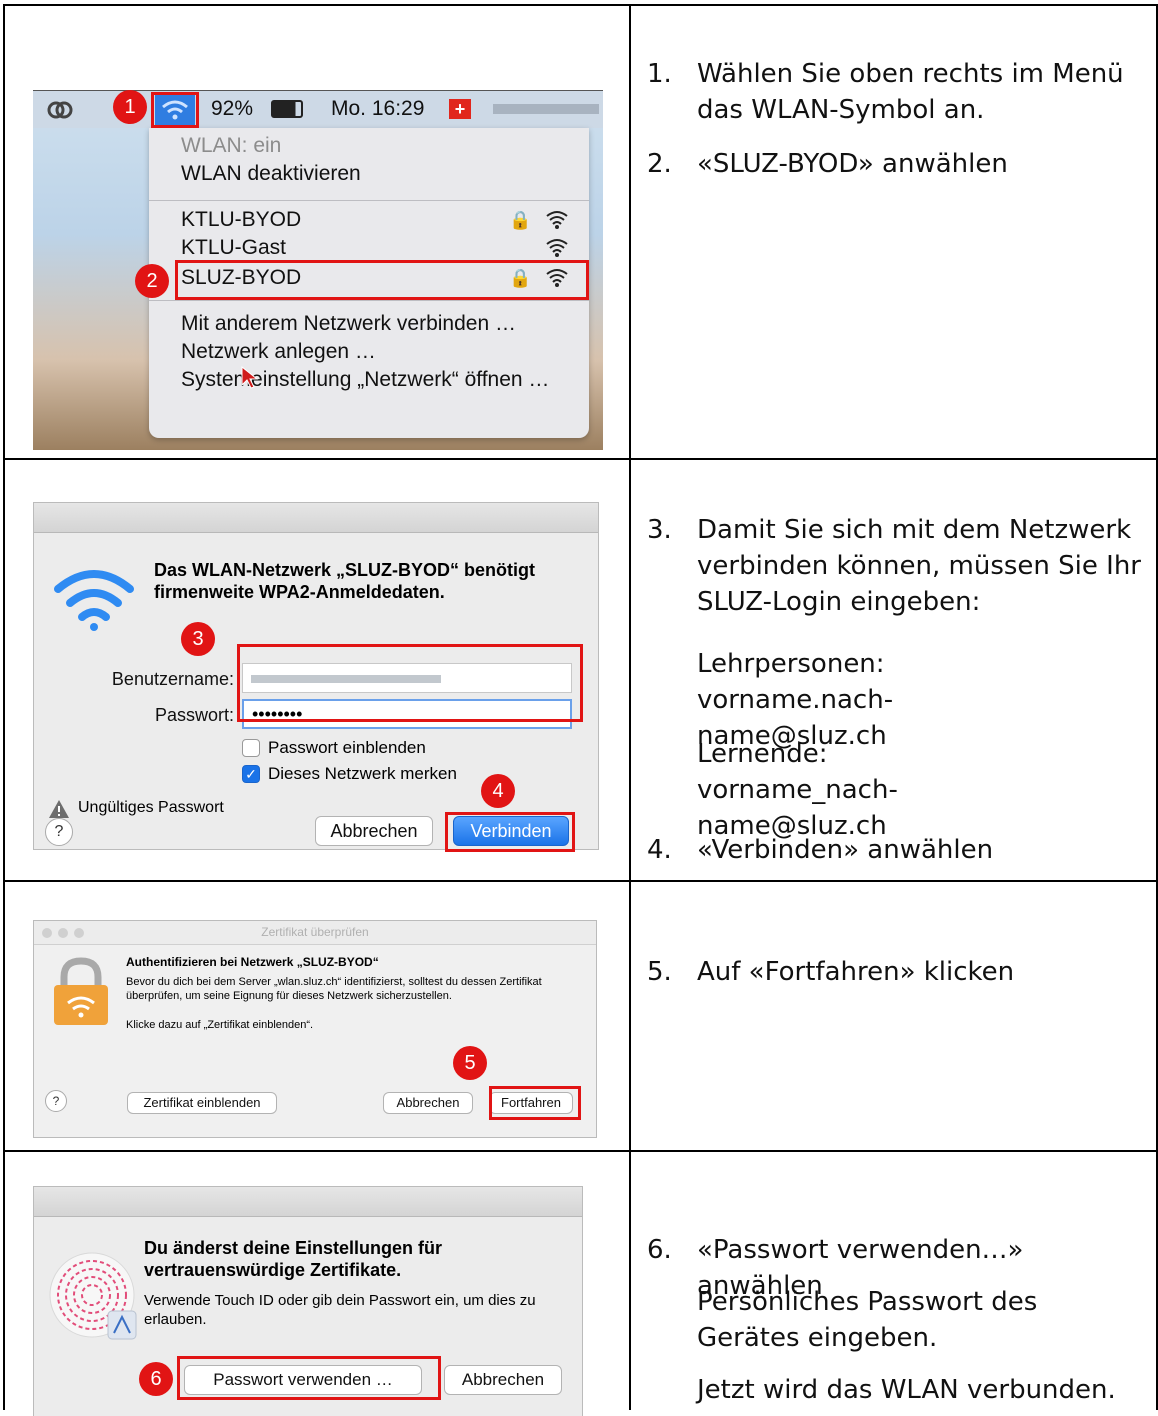 Image resolution: width=1158 pixels, height=1416 pixels. What do you see at coordinates (151, 807) in the screenshot?
I see `warning-text: Ungültiges Passwort` at bounding box center [151, 807].